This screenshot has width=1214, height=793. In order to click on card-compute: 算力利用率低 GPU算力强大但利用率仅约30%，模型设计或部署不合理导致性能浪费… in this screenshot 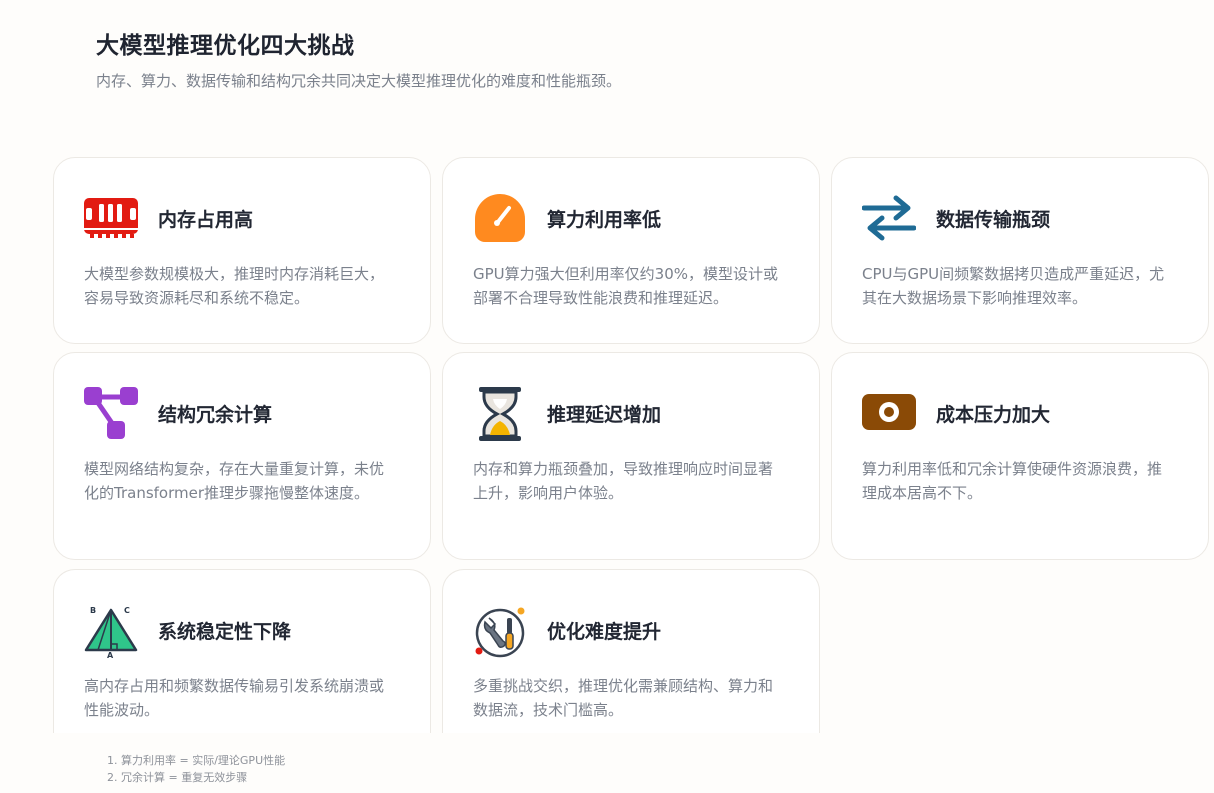, I will do `click(631, 250)`.